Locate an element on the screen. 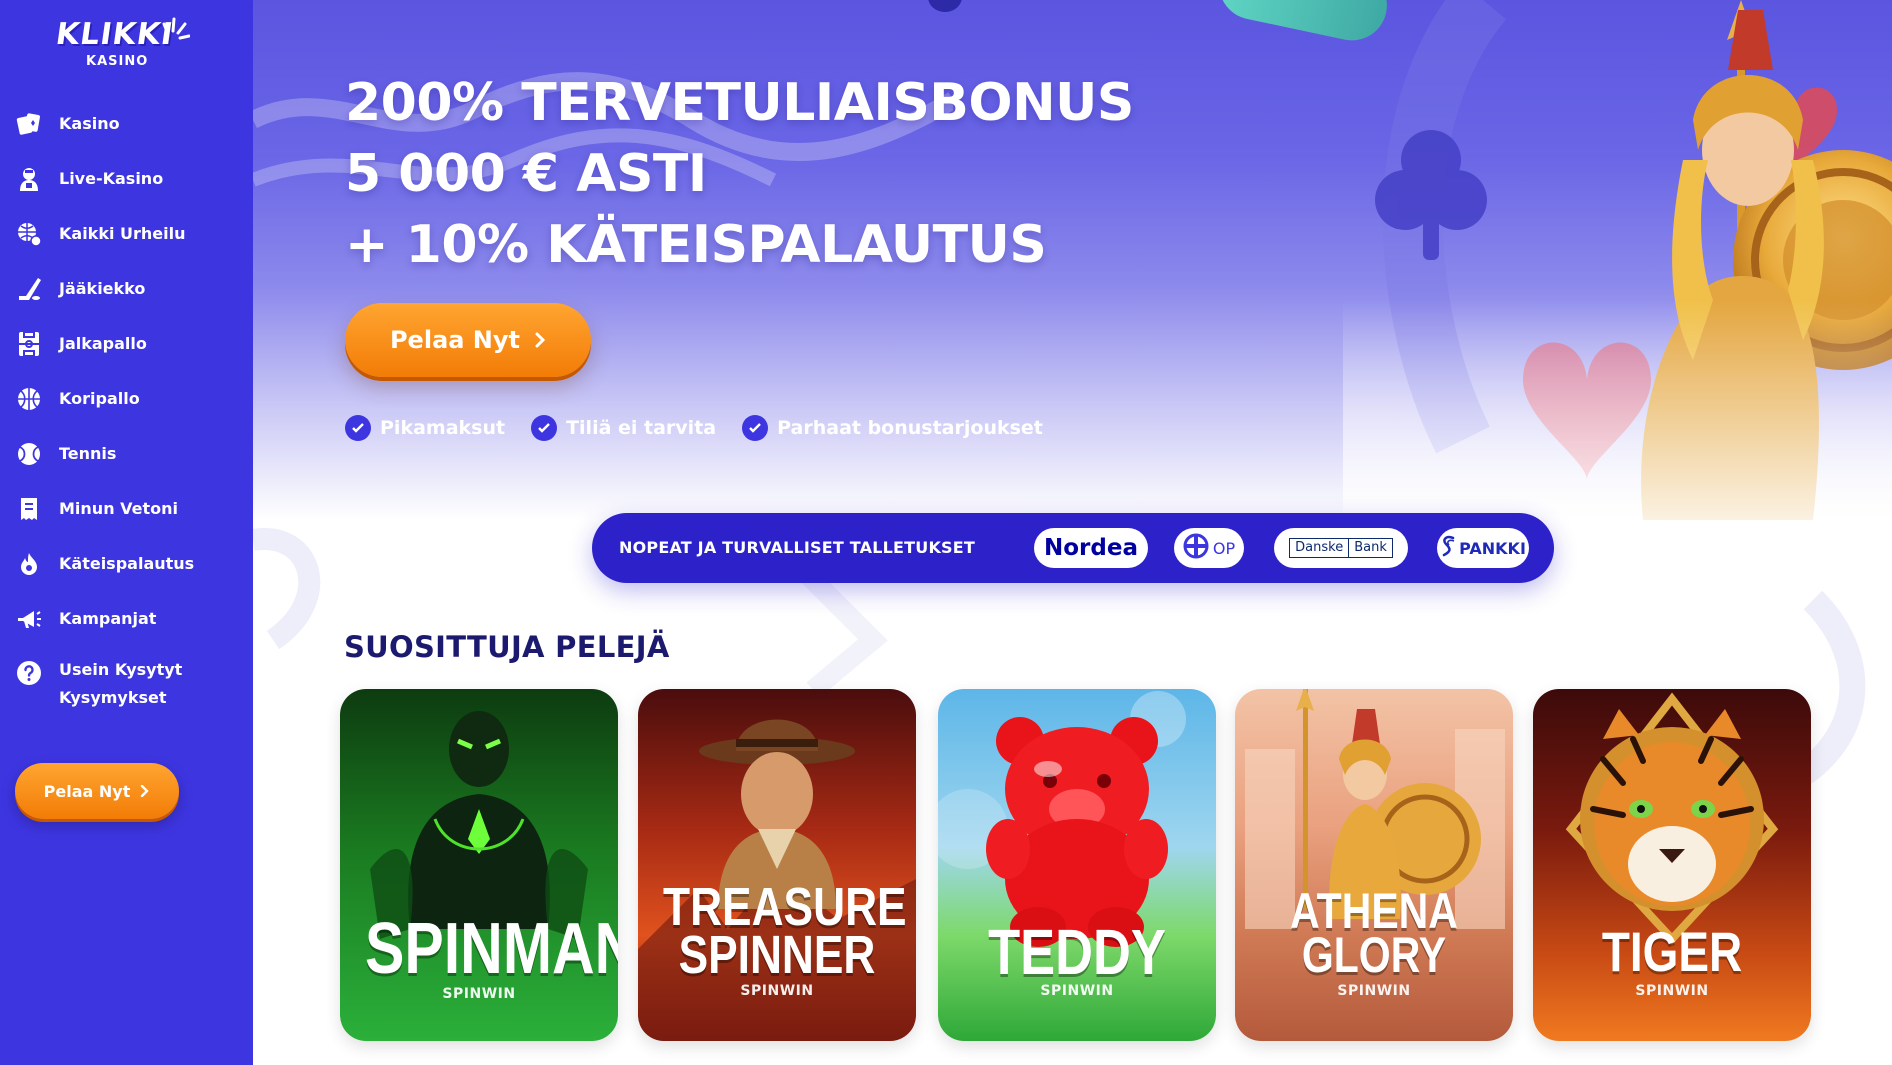 This screenshot has height=1065, width=1892. sidebar-item-label: Kasino is located at coordinates (89, 123).